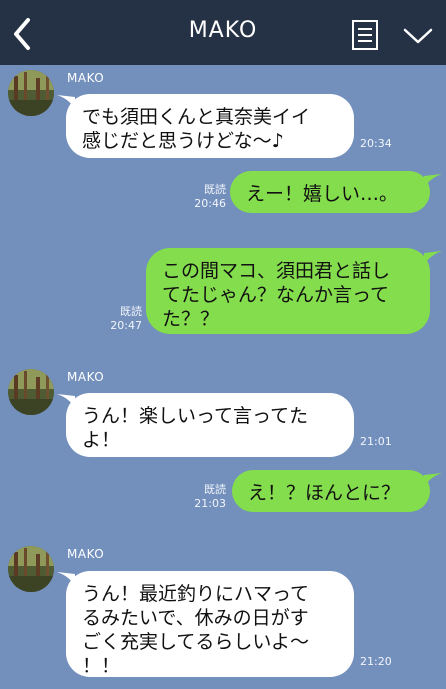 This screenshot has height=689, width=446. What do you see at coordinates (331, 491) in the screenshot?
I see `message-bubble-outgoing: え！？ほんとに？` at bounding box center [331, 491].